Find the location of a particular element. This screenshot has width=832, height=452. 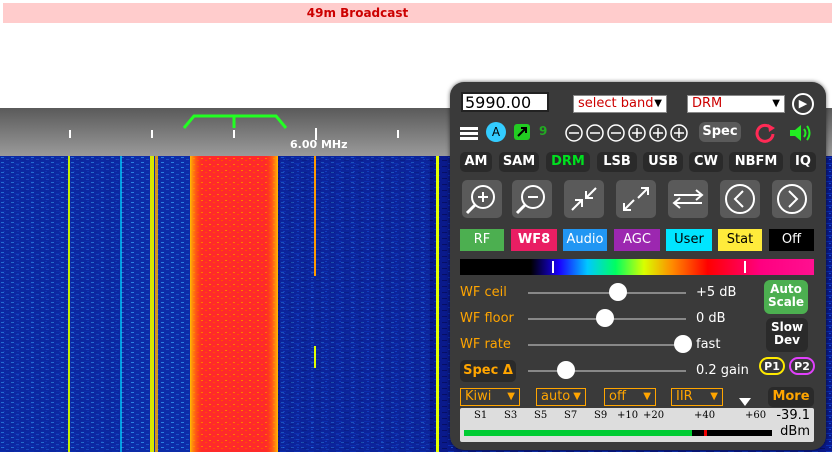

swap-button is located at coordinates (688, 199).